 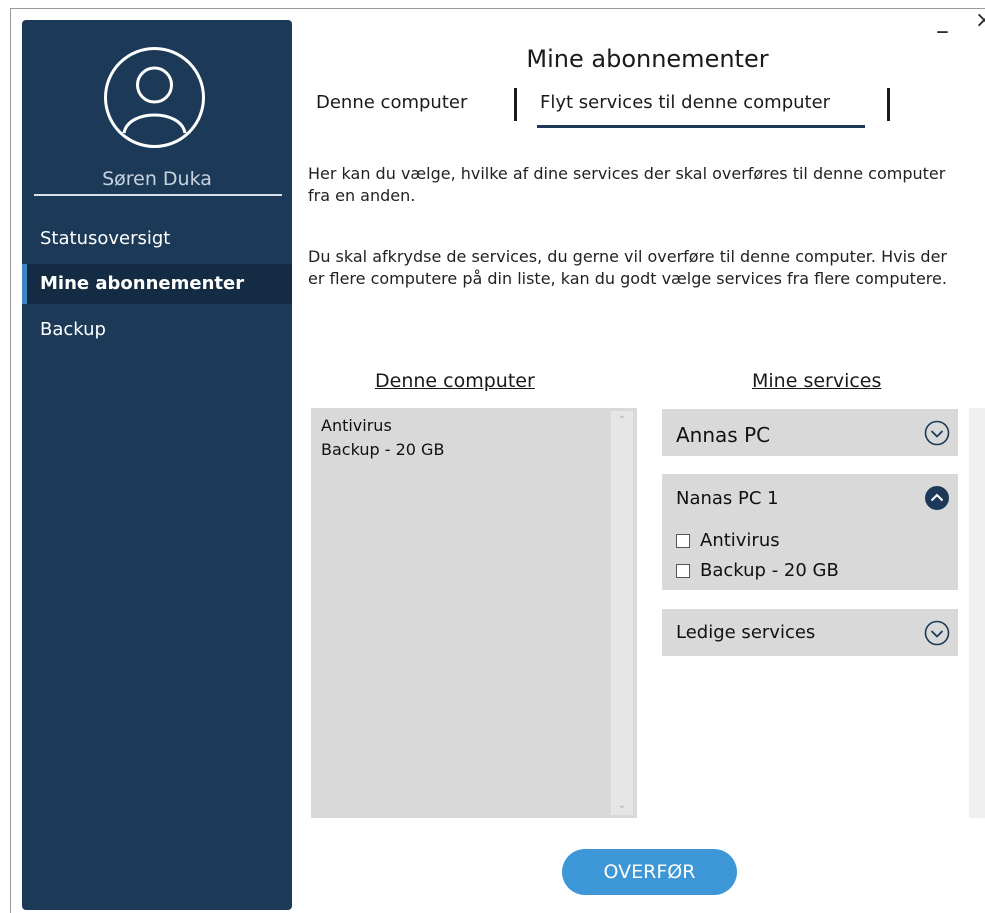 What do you see at coordinates (810, 432) in the screenshot?
I see `service-group-annas-pc: Annas PC` at bounding box center [810, 432].